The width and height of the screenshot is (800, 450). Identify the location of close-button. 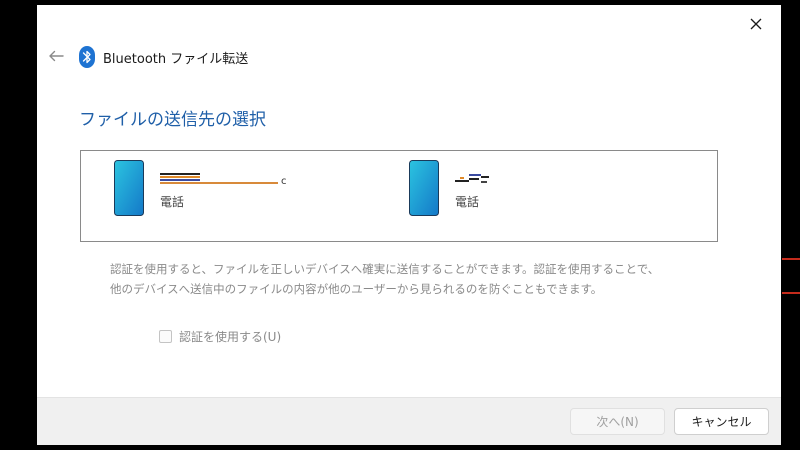
(756, 24).